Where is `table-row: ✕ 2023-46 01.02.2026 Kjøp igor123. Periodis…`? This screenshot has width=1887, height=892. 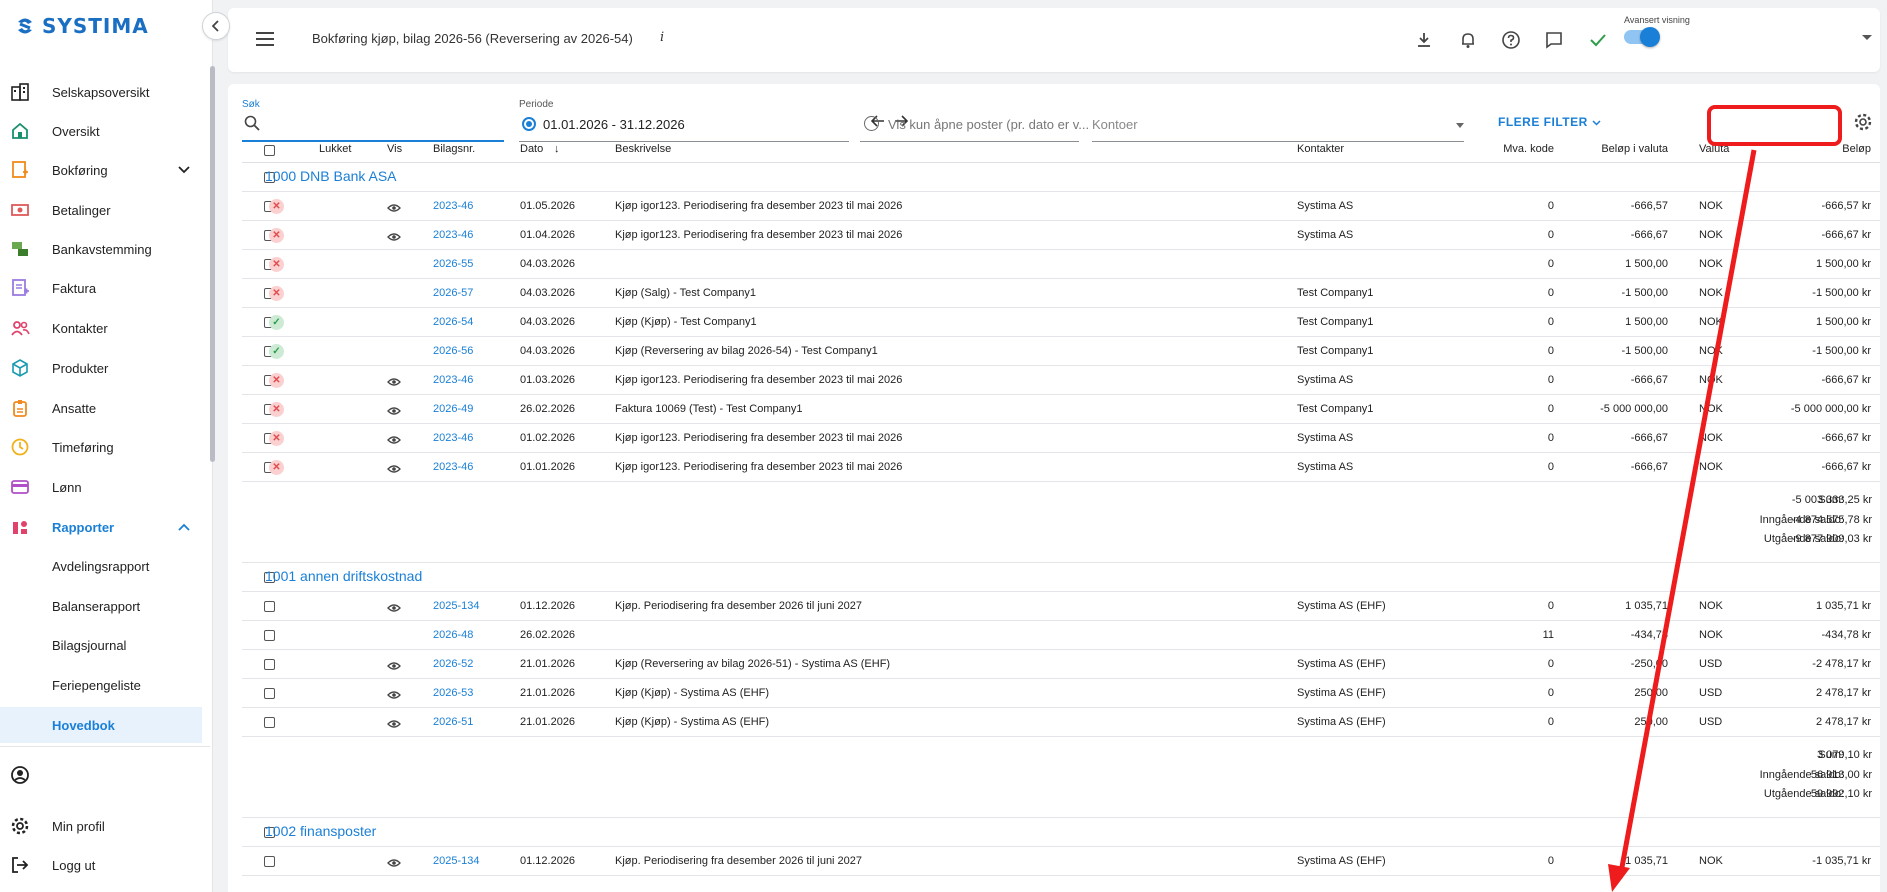 table-row: ✕ 2023-46 01.02.2026 Kjøp igor123. Periodis… is located at coordinates (1054, 438).